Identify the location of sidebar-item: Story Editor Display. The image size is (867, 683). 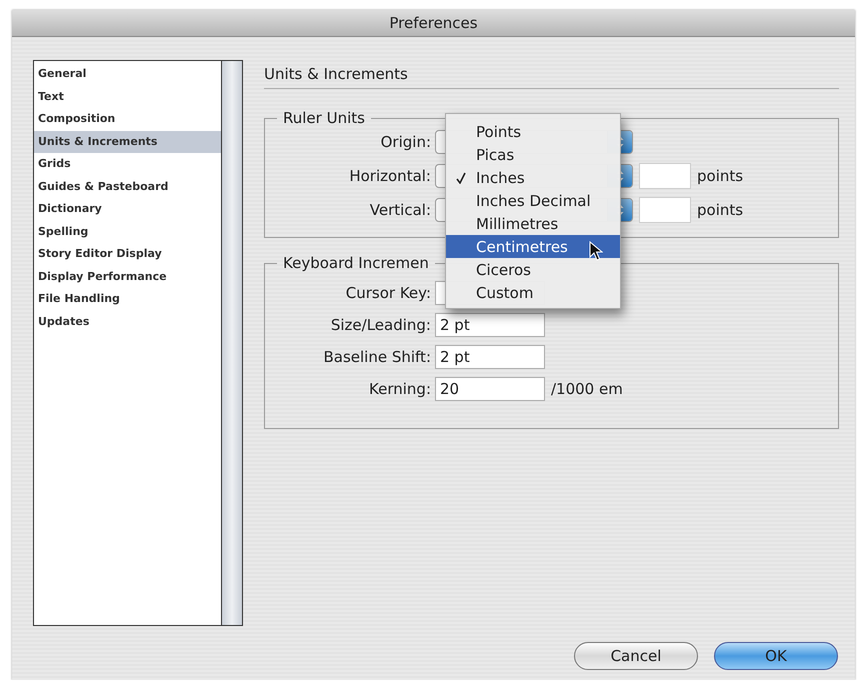
(127, 254).